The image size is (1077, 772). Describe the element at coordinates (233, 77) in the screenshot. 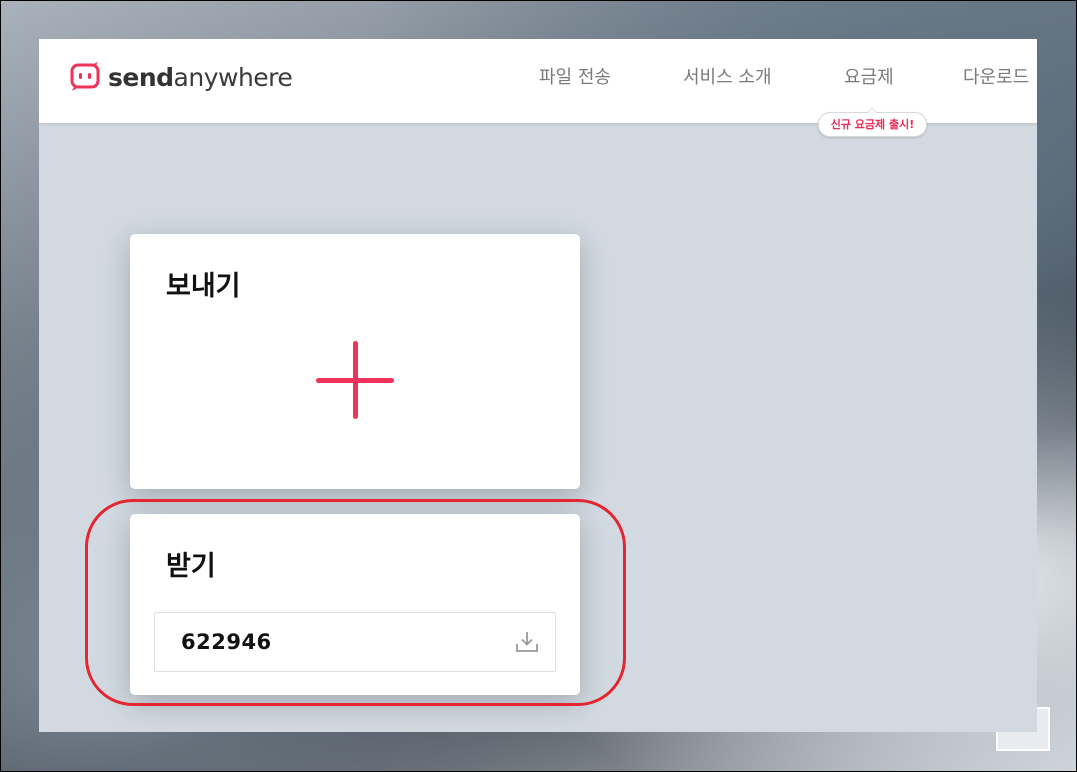

I see `brand-wordmark-rest: anywhere` at that location.